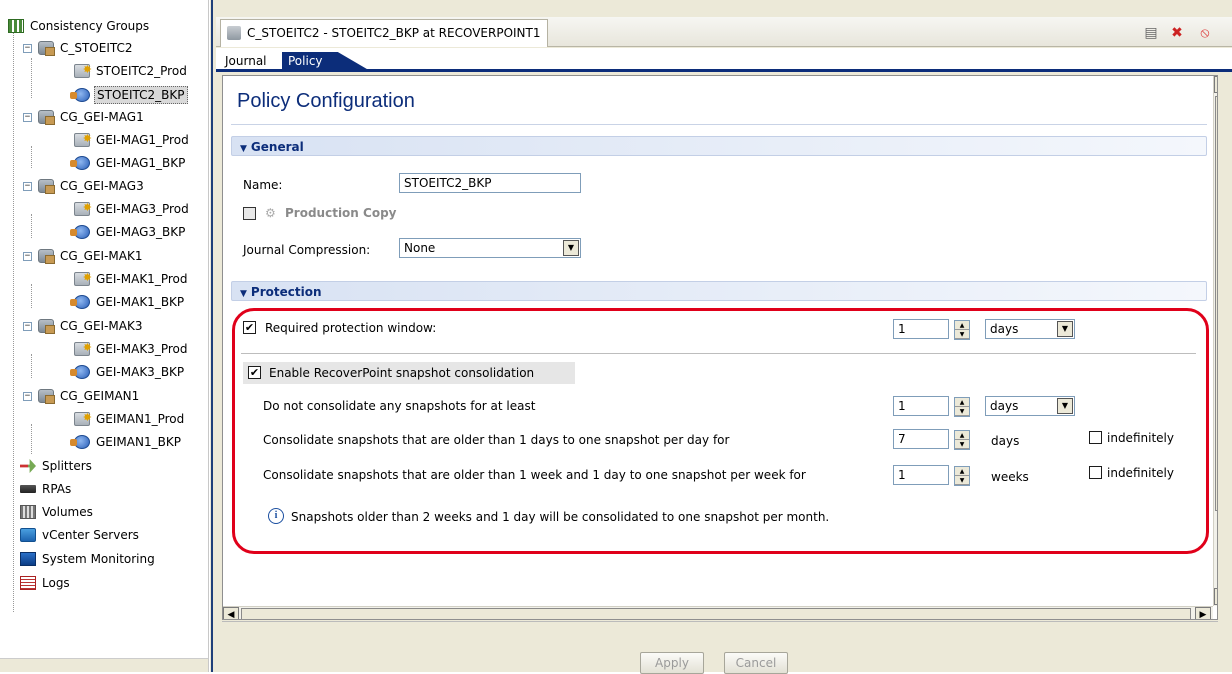 The image size is (1232, 674). Describe the element at coordinates (1095, 437) in the screenshot. I see `daily-indefinitely-checkbox` at that location.